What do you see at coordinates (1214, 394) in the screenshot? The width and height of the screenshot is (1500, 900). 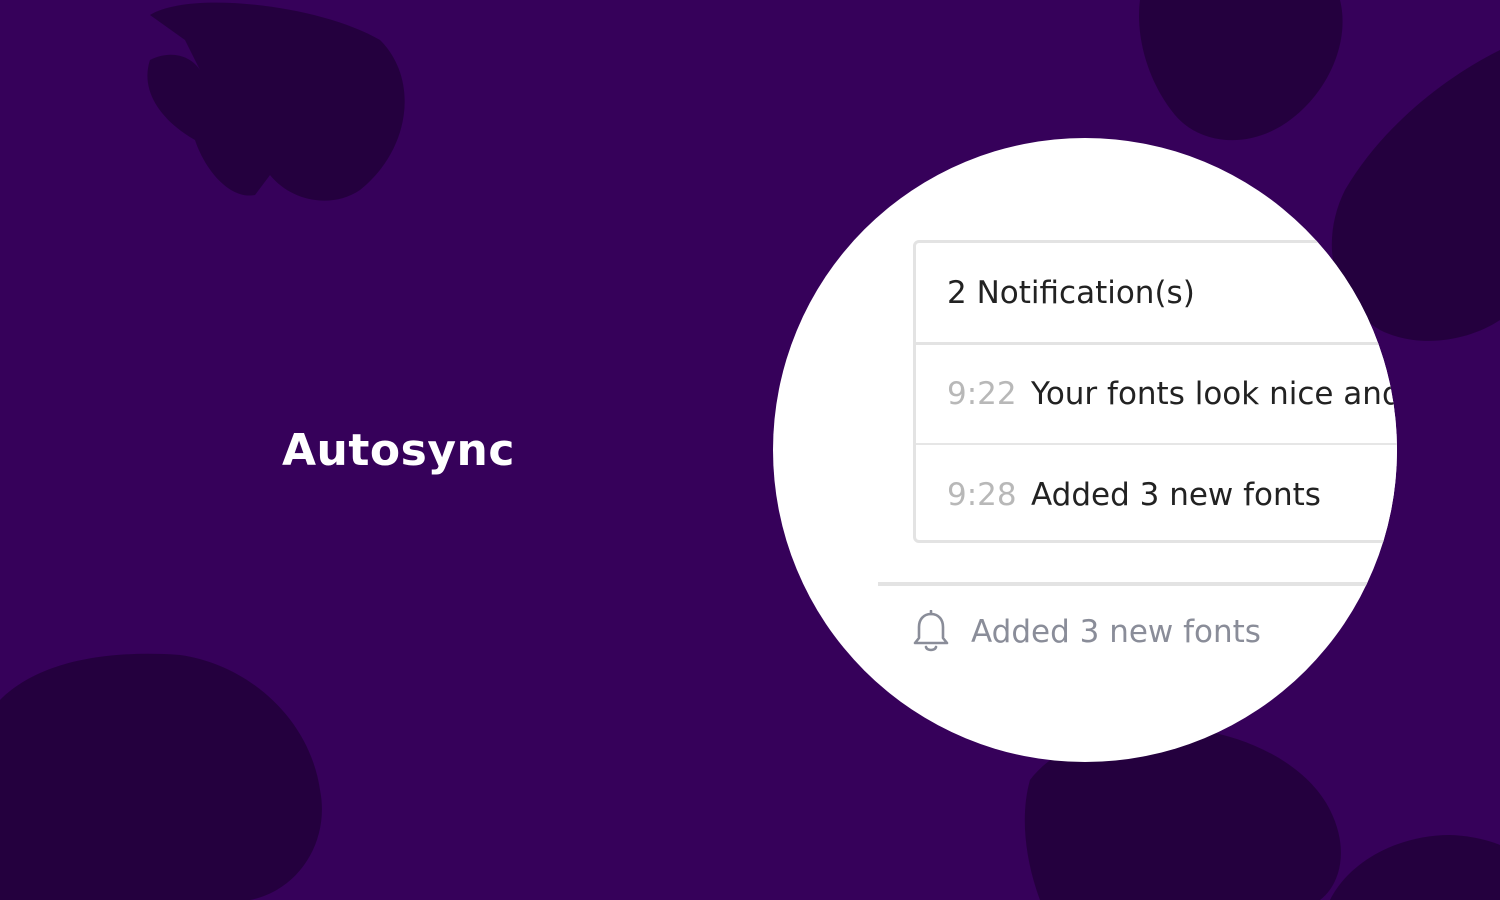 I see `notification-message: Your fonts look nice and` at bounding box center [1214, 394].